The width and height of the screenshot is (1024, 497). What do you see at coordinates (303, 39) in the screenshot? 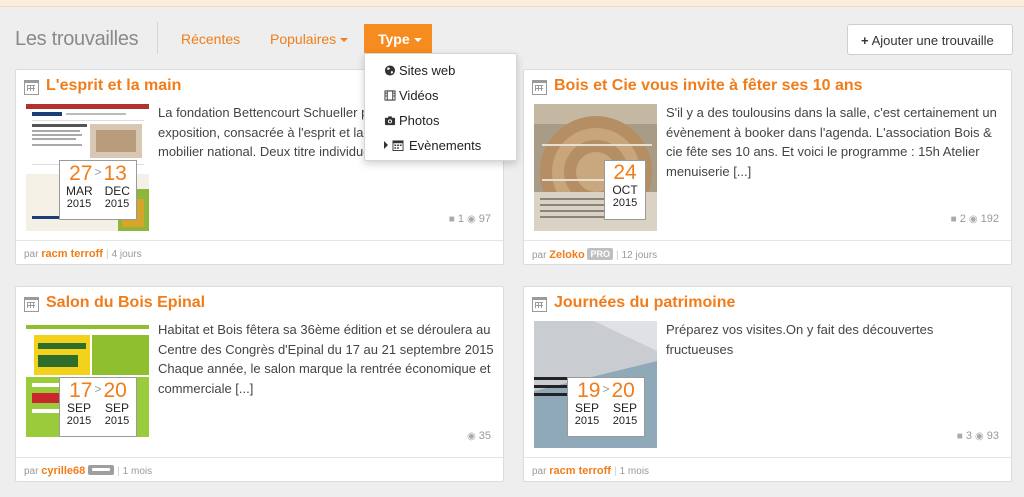
I see `nav-populaires-label: Populaires` at bounding box center [303, 39].